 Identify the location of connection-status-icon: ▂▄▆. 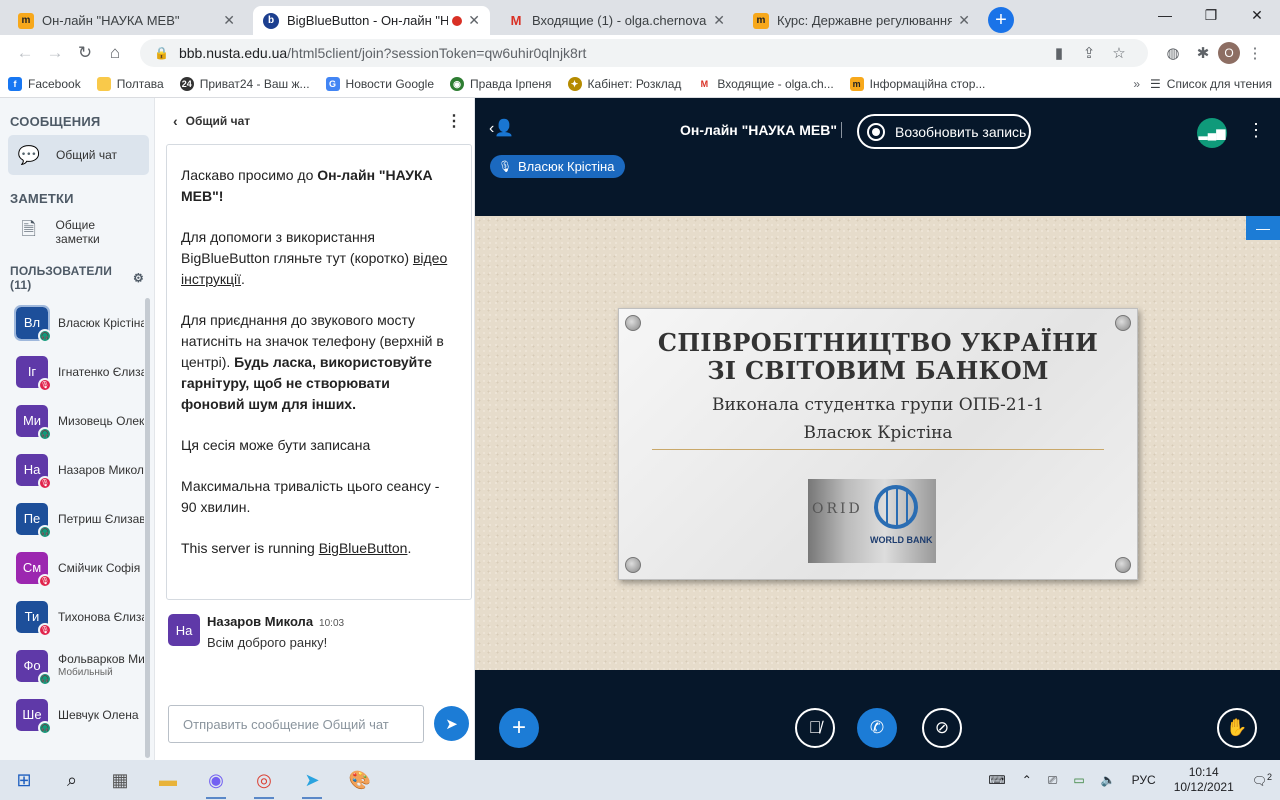
(1212, 133).